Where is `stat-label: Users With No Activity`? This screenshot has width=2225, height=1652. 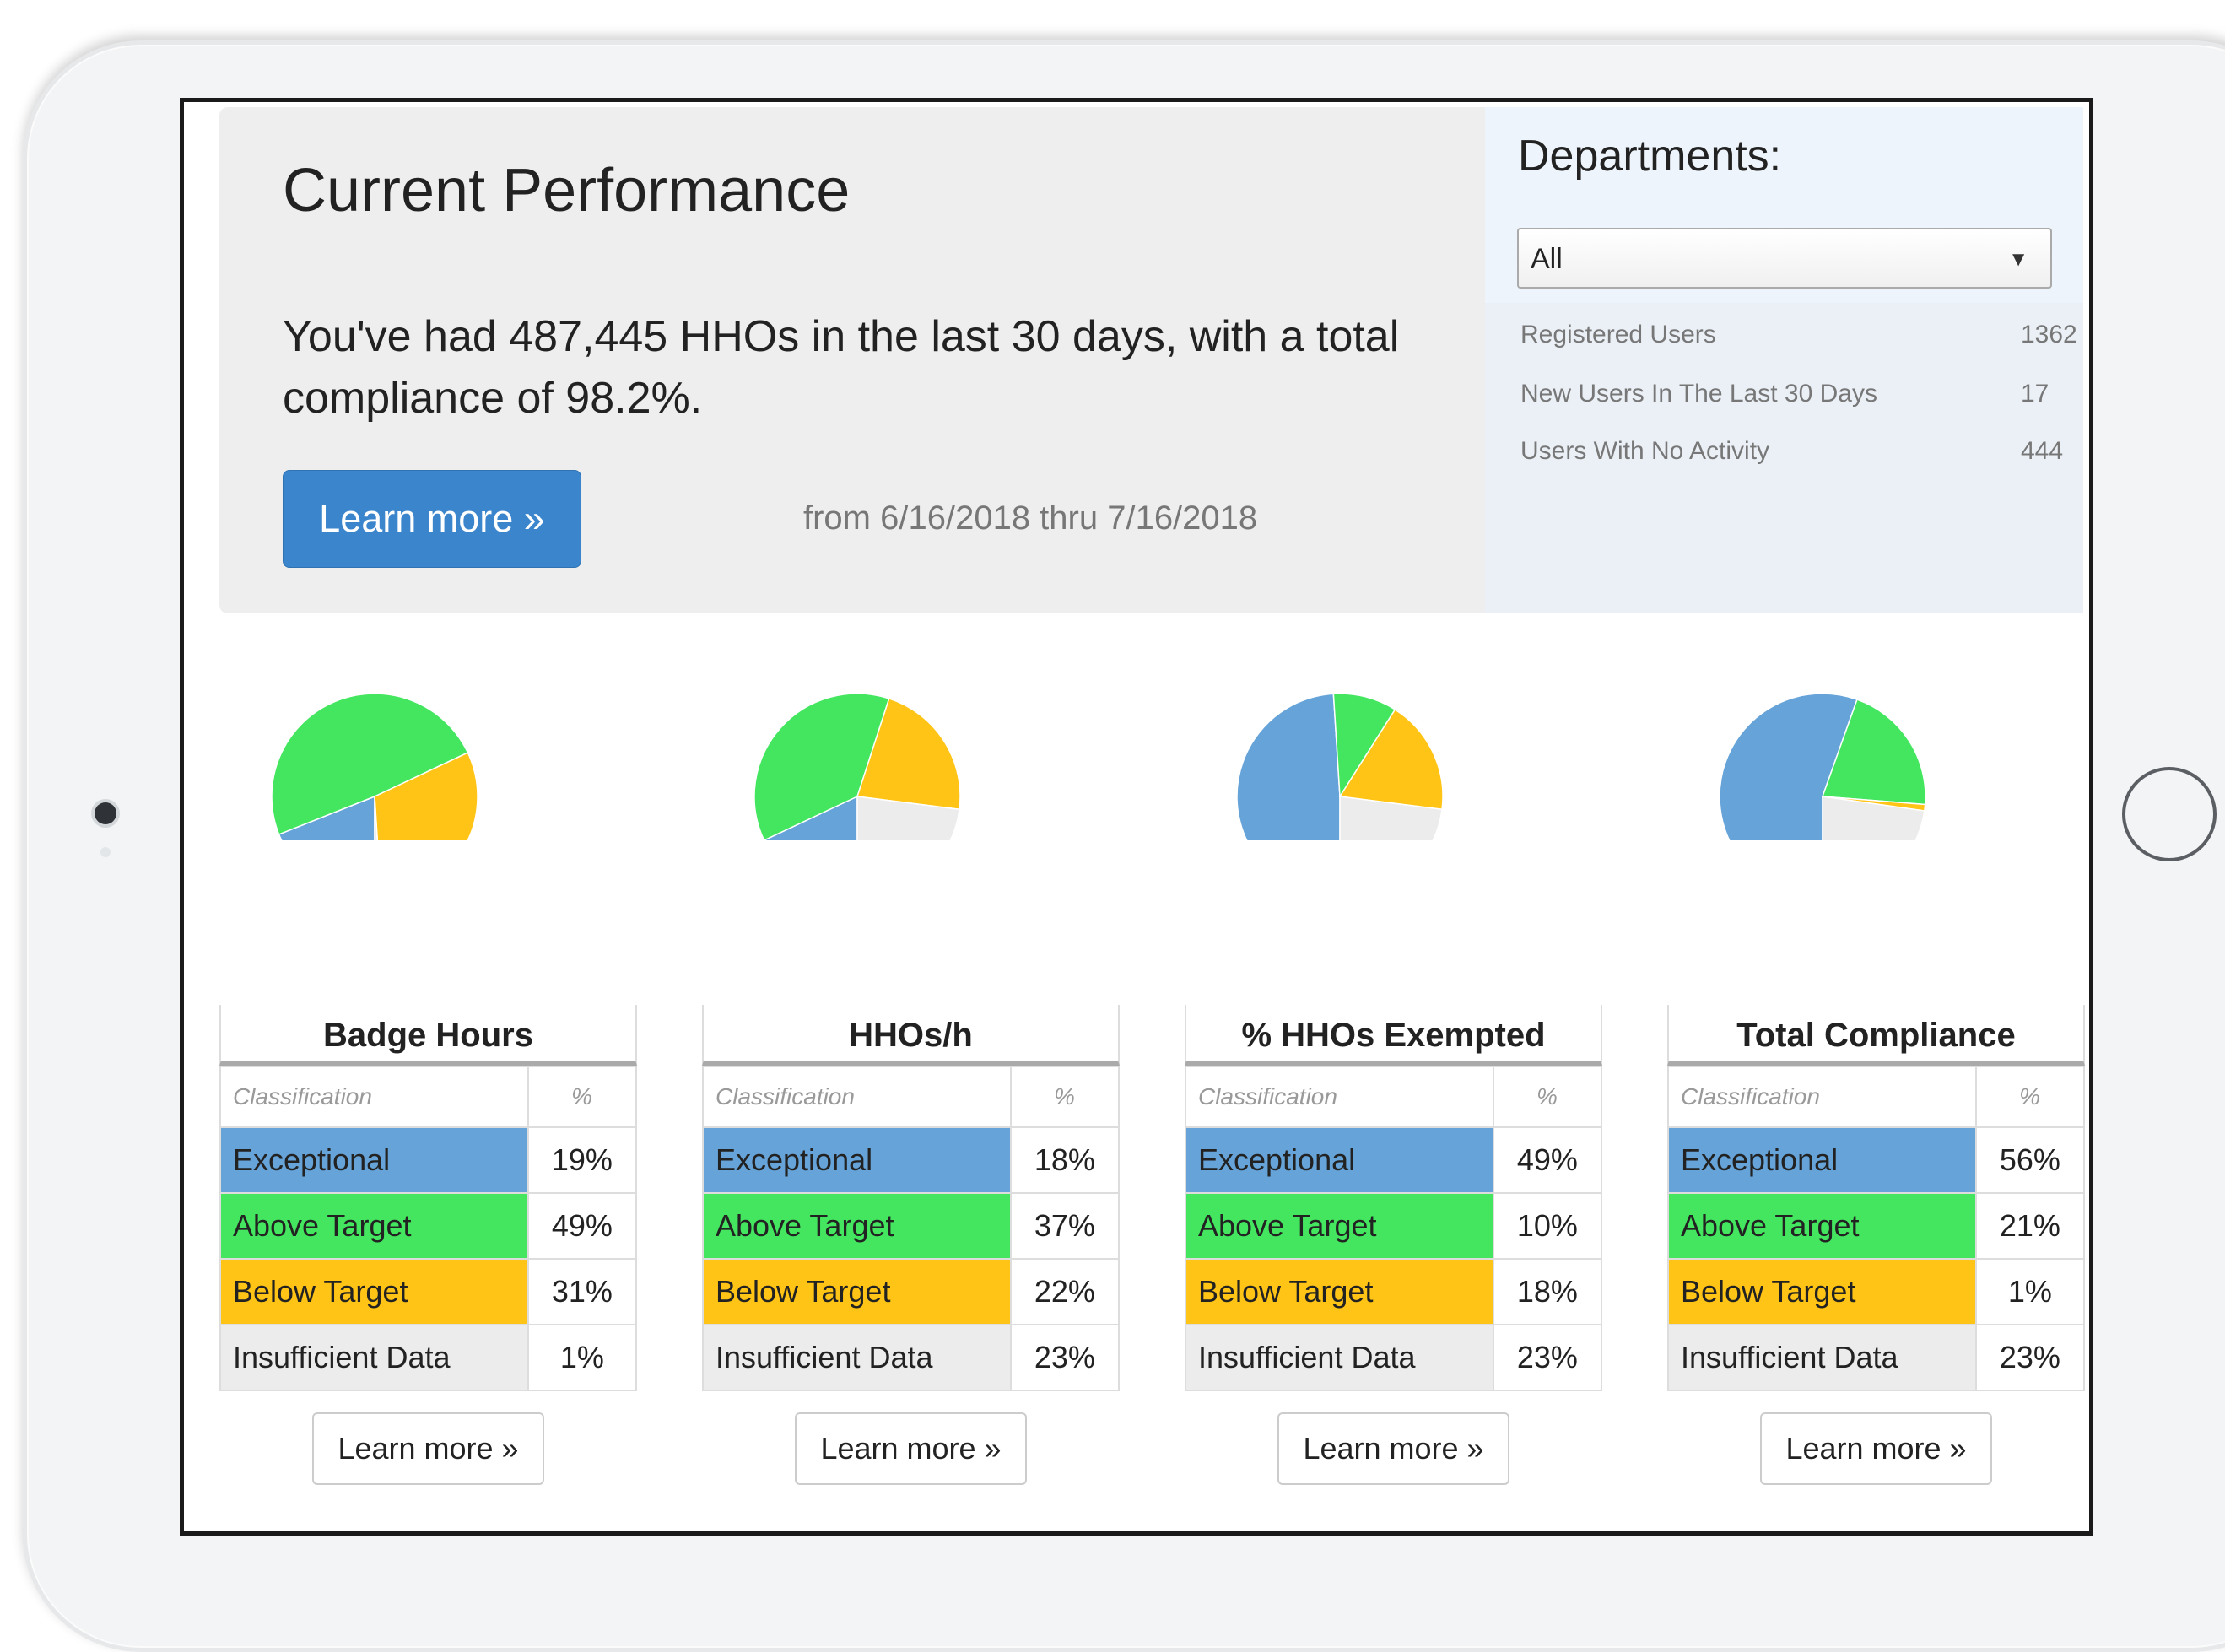 stat-label: Users With No Activity is located at coordinates (1645, 451).